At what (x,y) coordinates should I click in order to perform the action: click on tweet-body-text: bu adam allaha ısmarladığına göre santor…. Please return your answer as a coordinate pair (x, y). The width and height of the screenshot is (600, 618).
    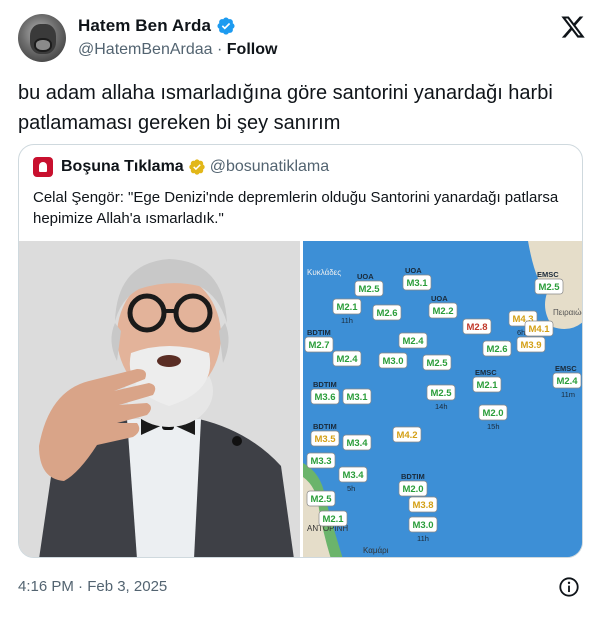
    Looking at the image, I should click on (285, 108).